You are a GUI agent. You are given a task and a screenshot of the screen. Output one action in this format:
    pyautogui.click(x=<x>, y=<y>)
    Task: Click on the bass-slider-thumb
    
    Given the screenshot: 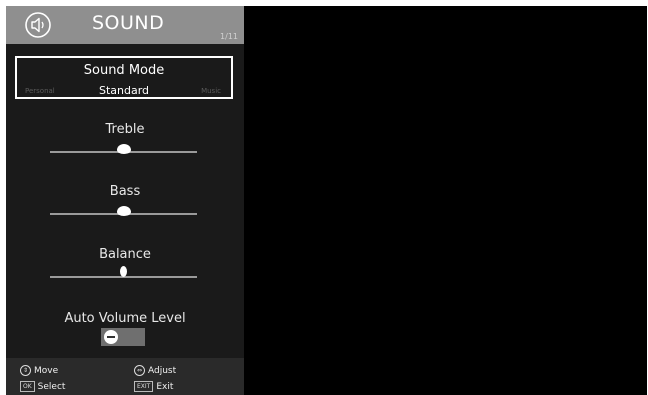 What is the action you would take?
    pyautogui.click(x=123, y=211)
    